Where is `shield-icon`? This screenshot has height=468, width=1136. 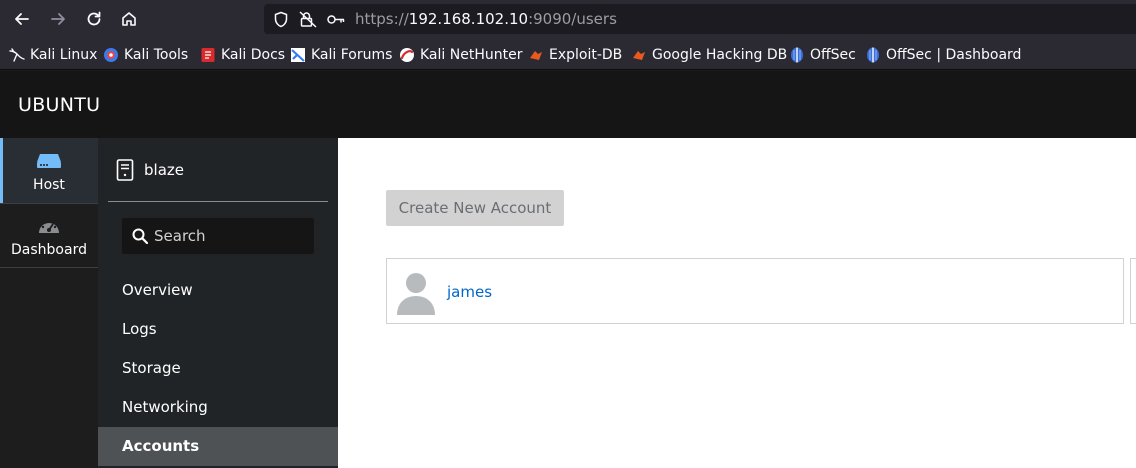 shield-icon is located at coordinates (281, 19).